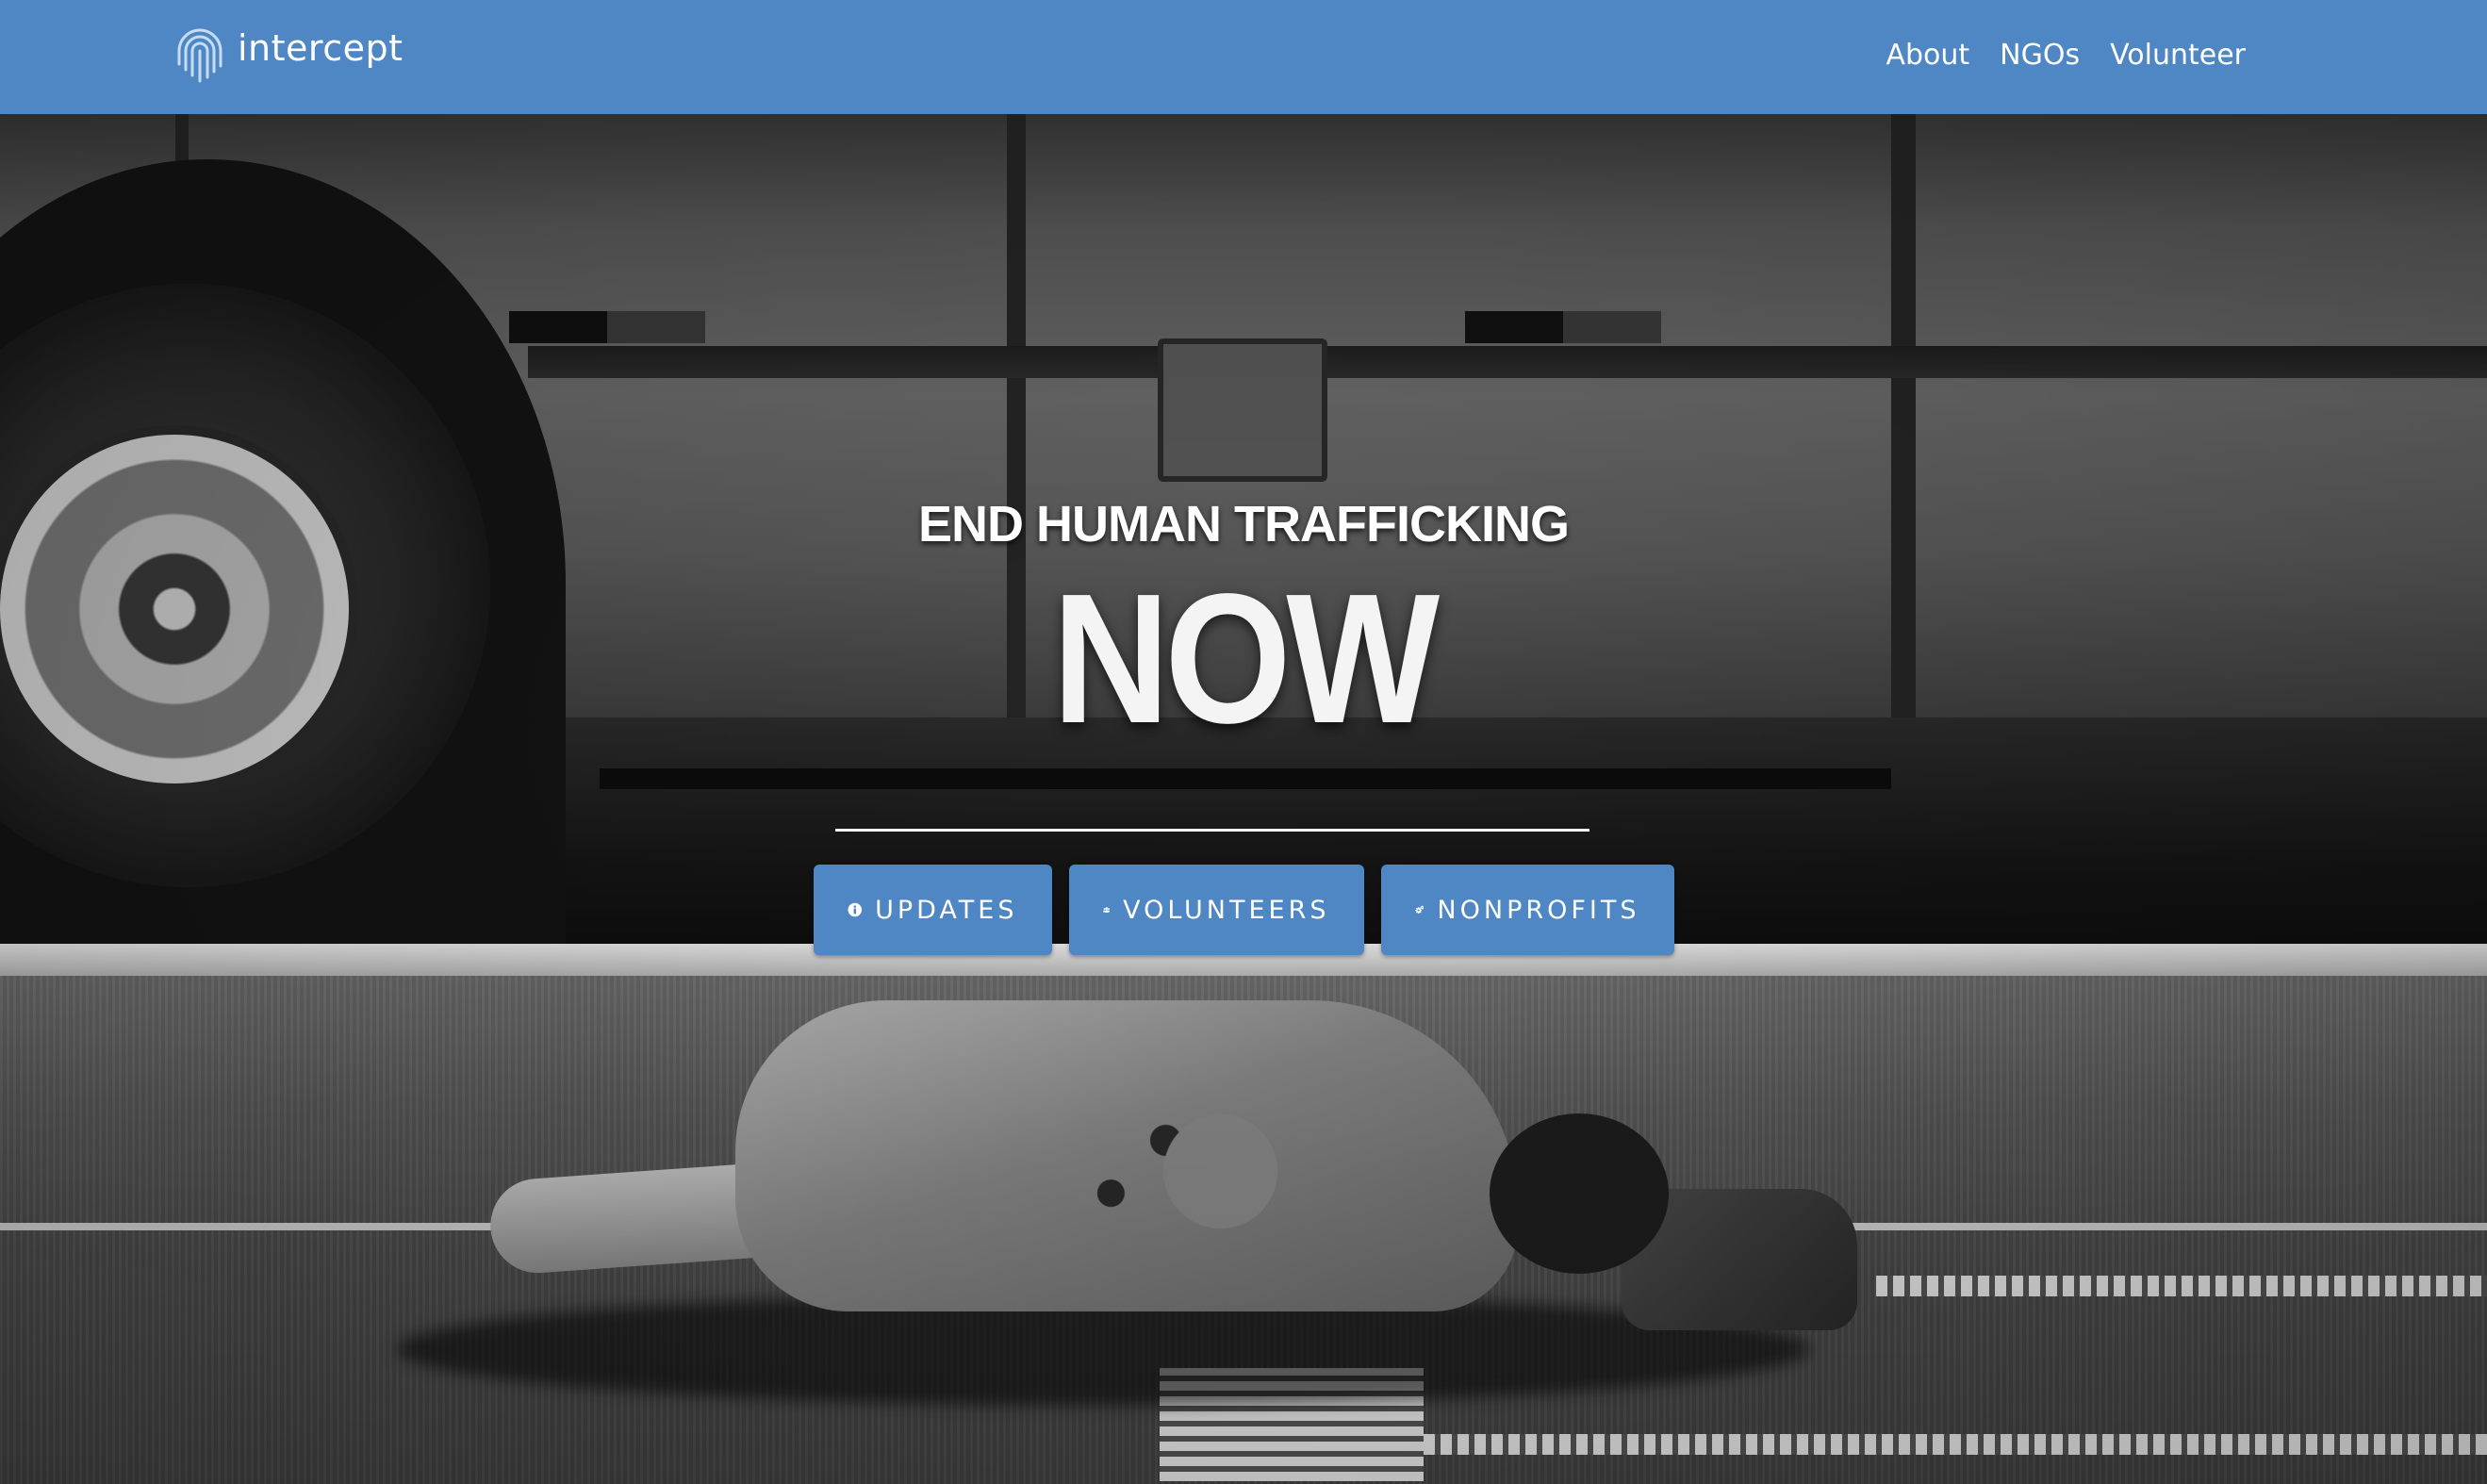  I want to click on hero-button-group: UPDATES VOLUNTEERS NONPROFITS, so click(1243, 910).